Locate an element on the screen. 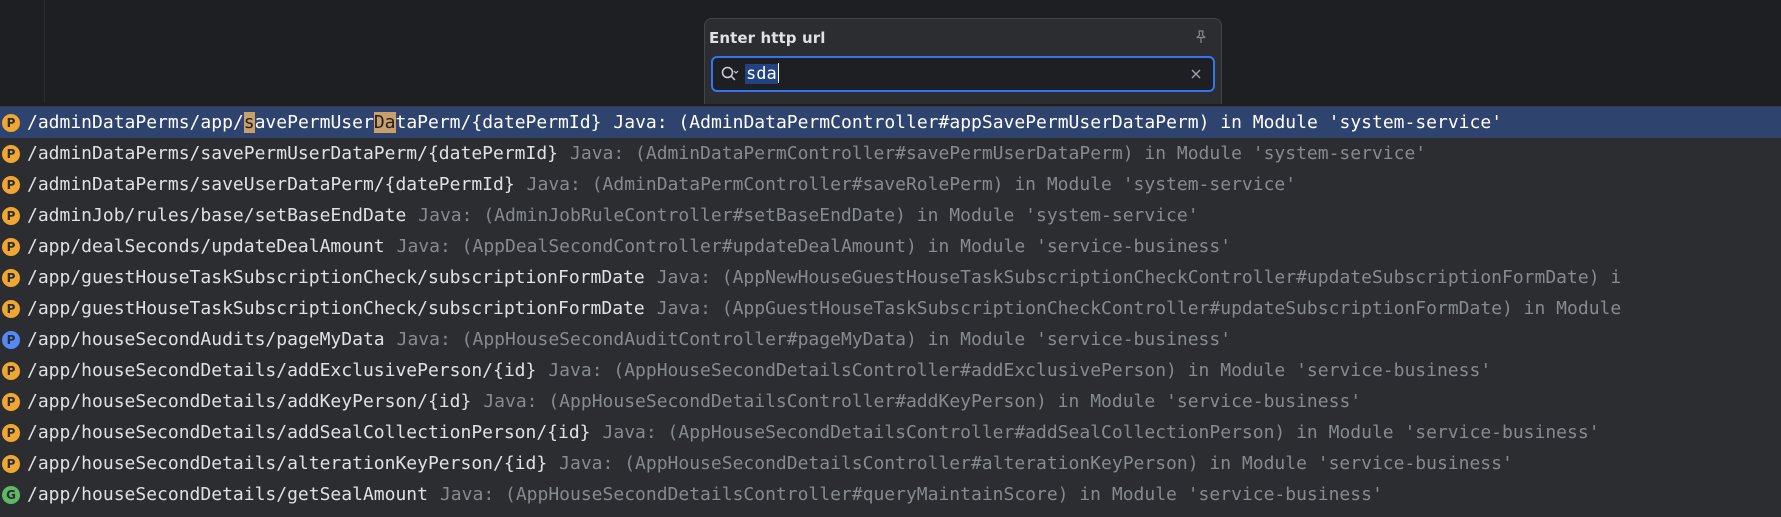 This screenshot has width=1781, height=517. pin-icon is located at coordinates (1201, 37).